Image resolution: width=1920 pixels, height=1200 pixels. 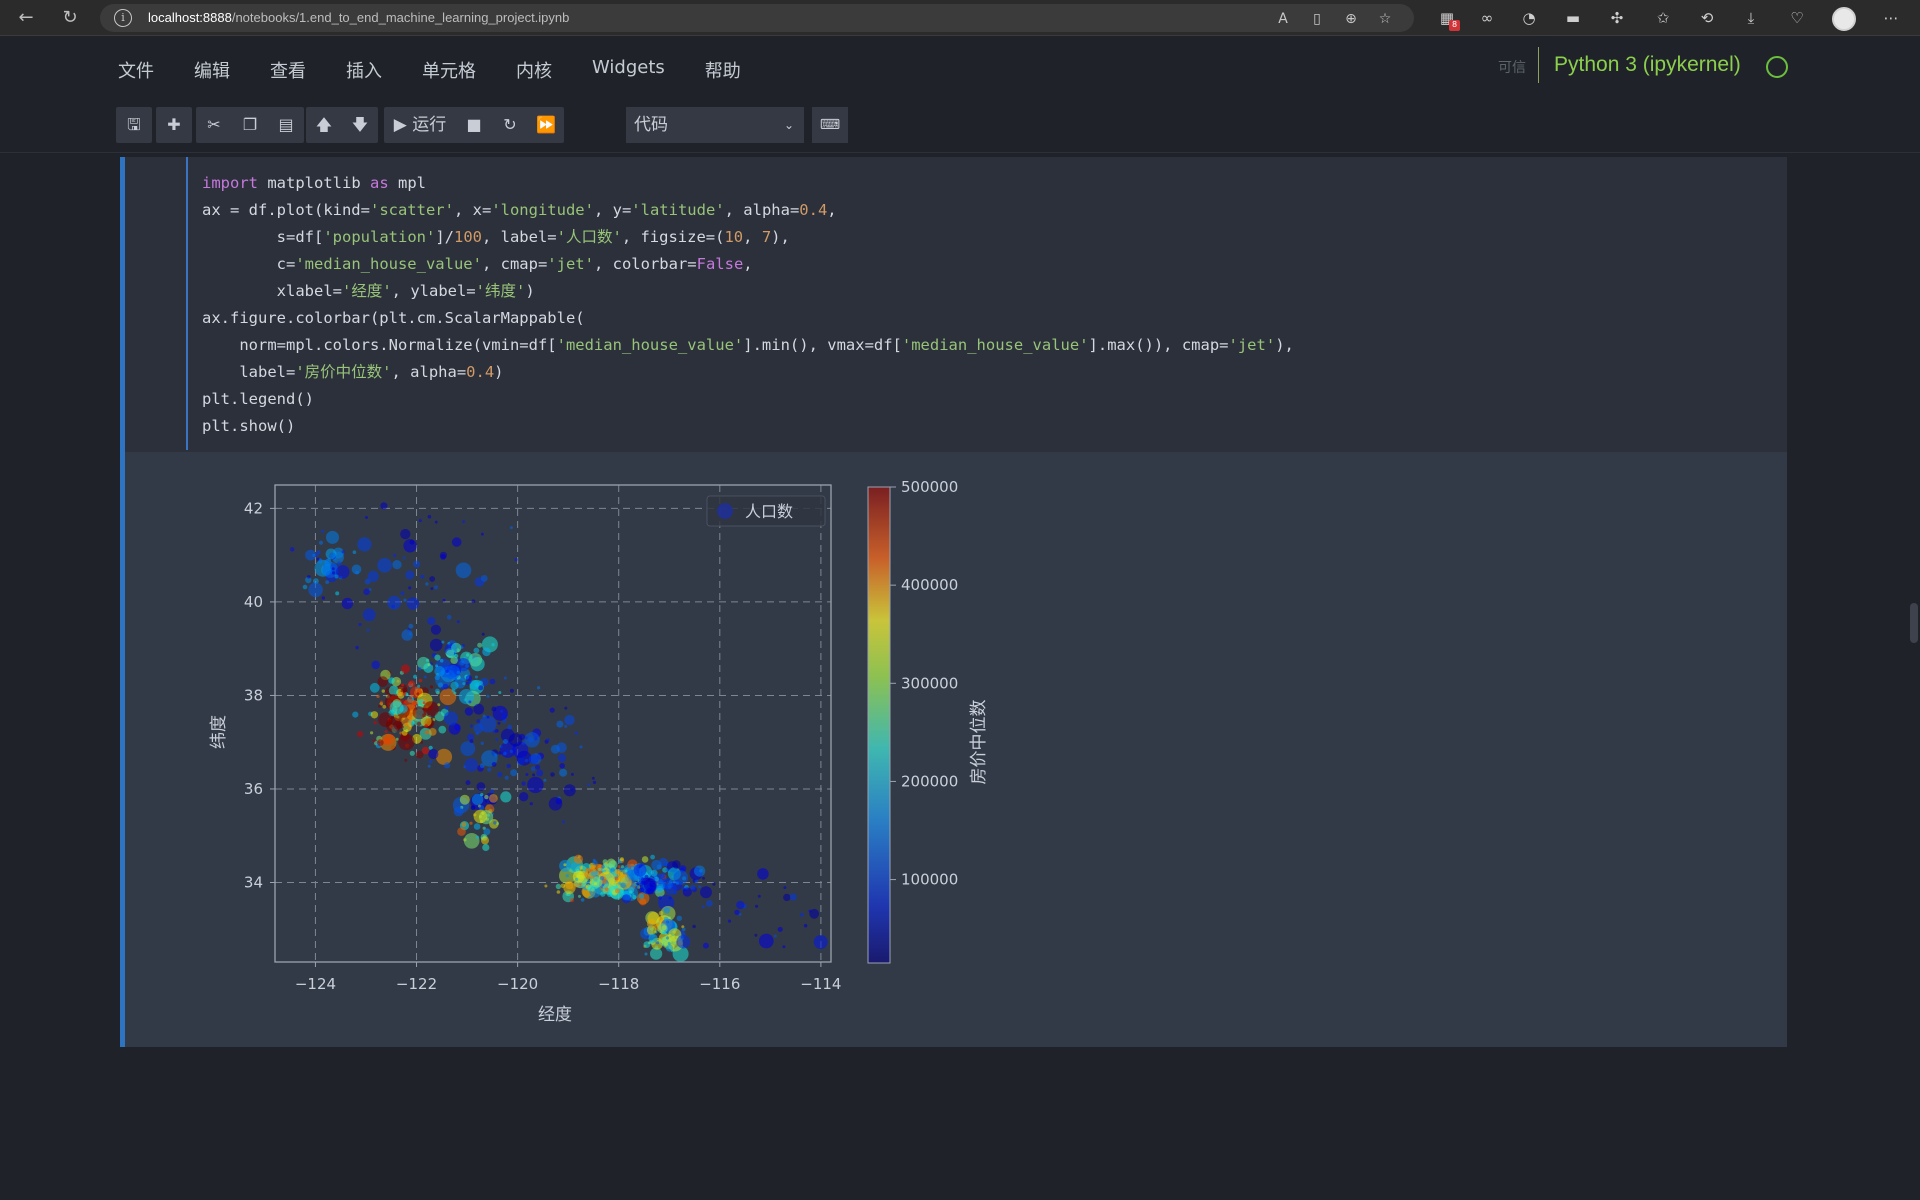 What do you see at coordinates (628, 70) in the screenshot?
I see `menu-widgets: Widgets` at bounding box center [628, 70].